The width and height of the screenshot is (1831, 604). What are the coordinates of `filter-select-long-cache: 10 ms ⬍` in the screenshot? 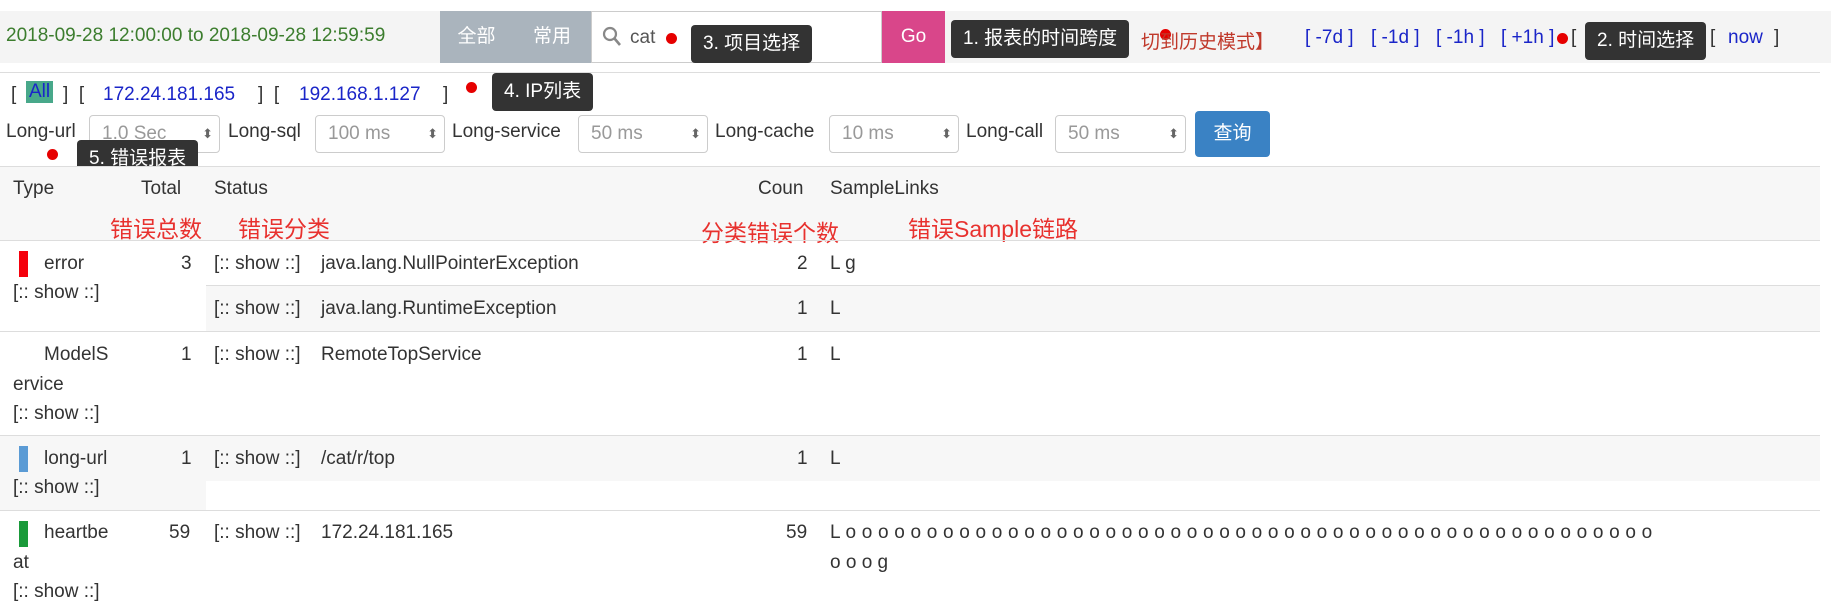 It's located at (894, 134).